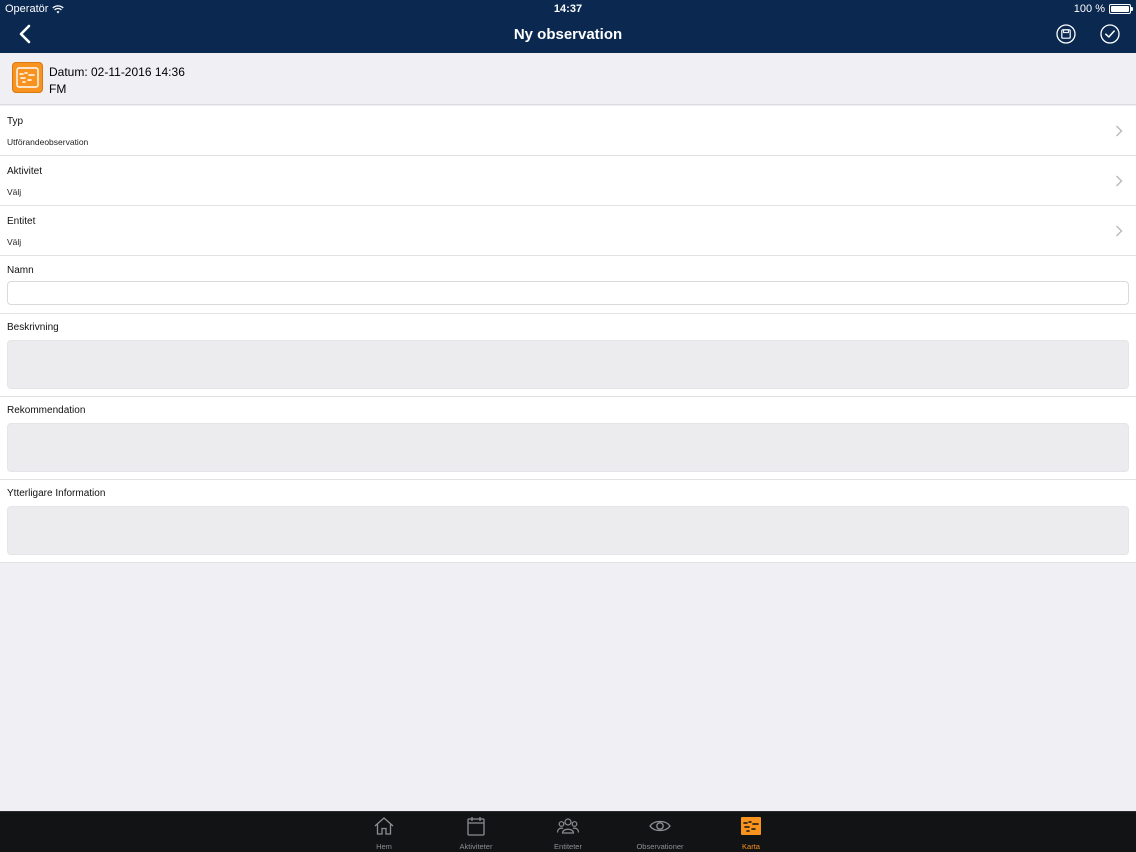  Describe the element at coordinates (660, 826) in the screenshot. I see `eye-icon` at that location.